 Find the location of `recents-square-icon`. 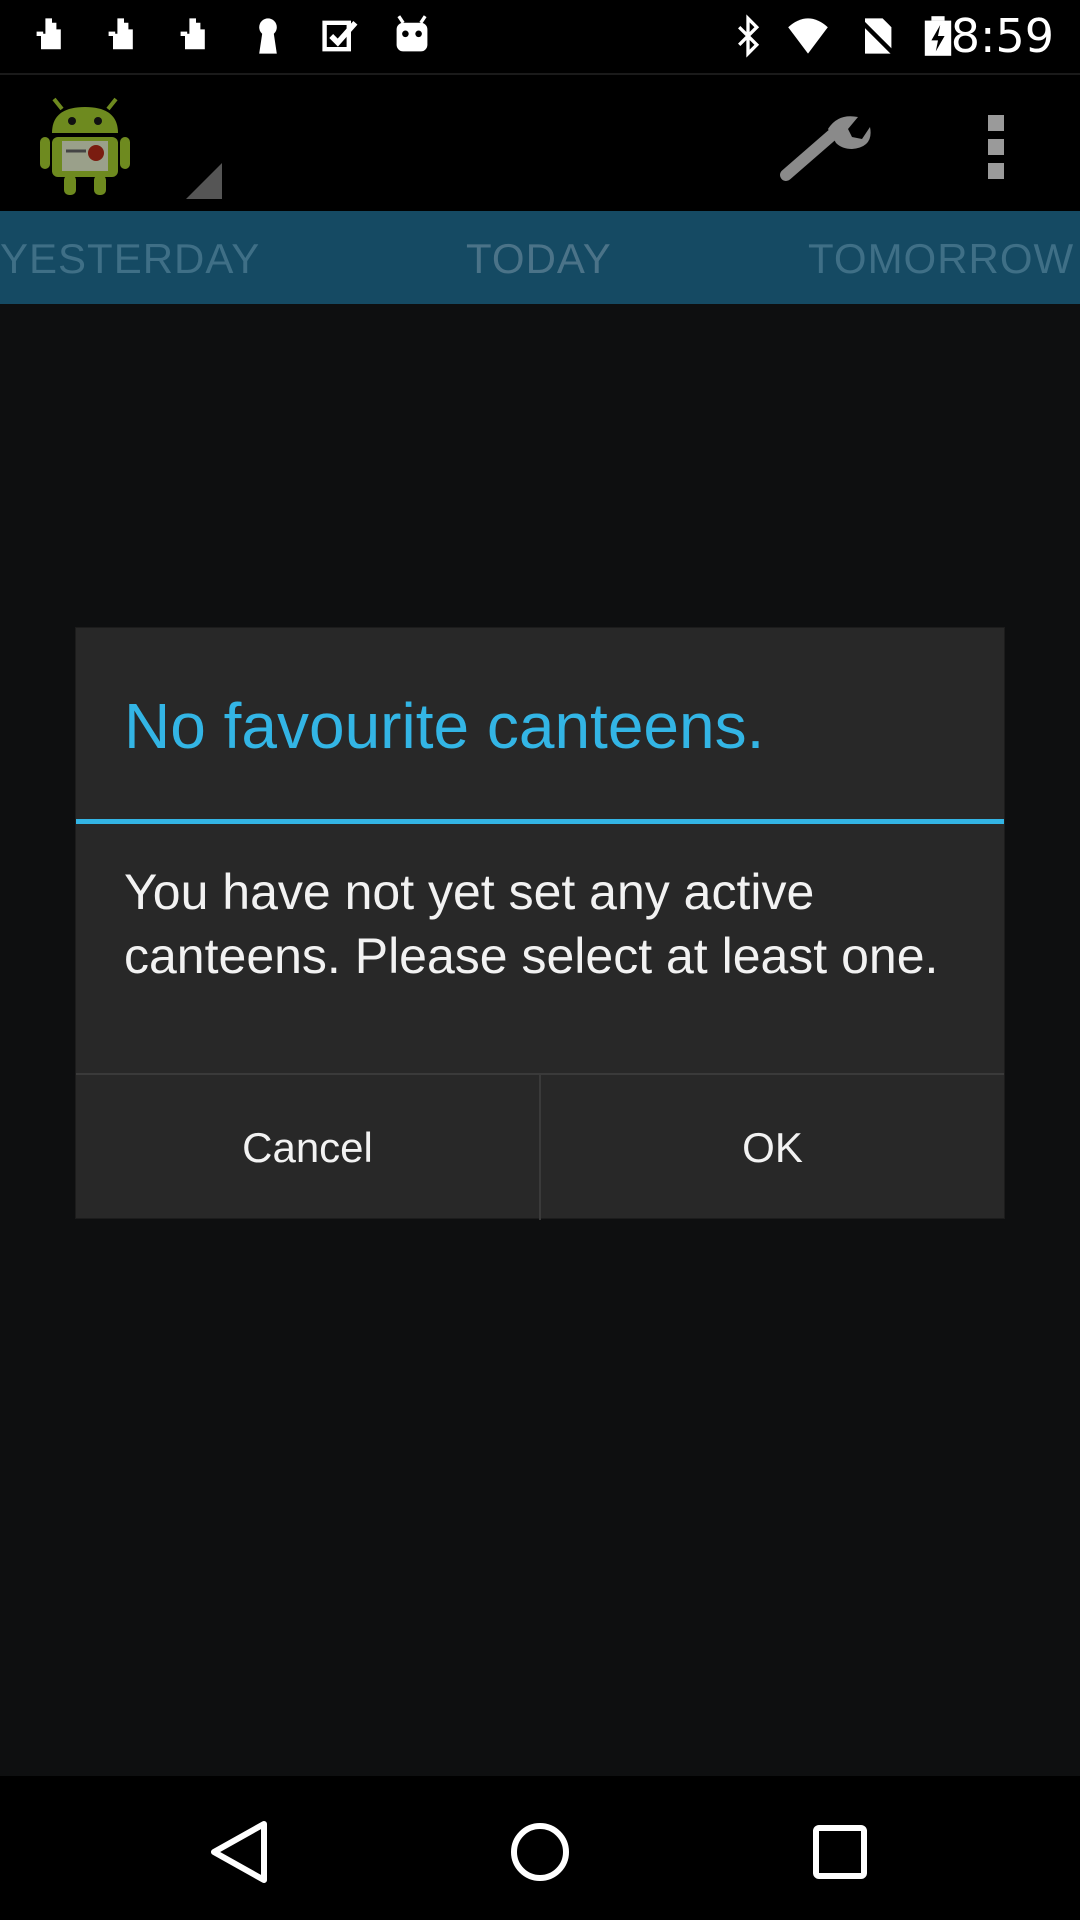

recents-square-icon is located at coordinates (840, 1852).